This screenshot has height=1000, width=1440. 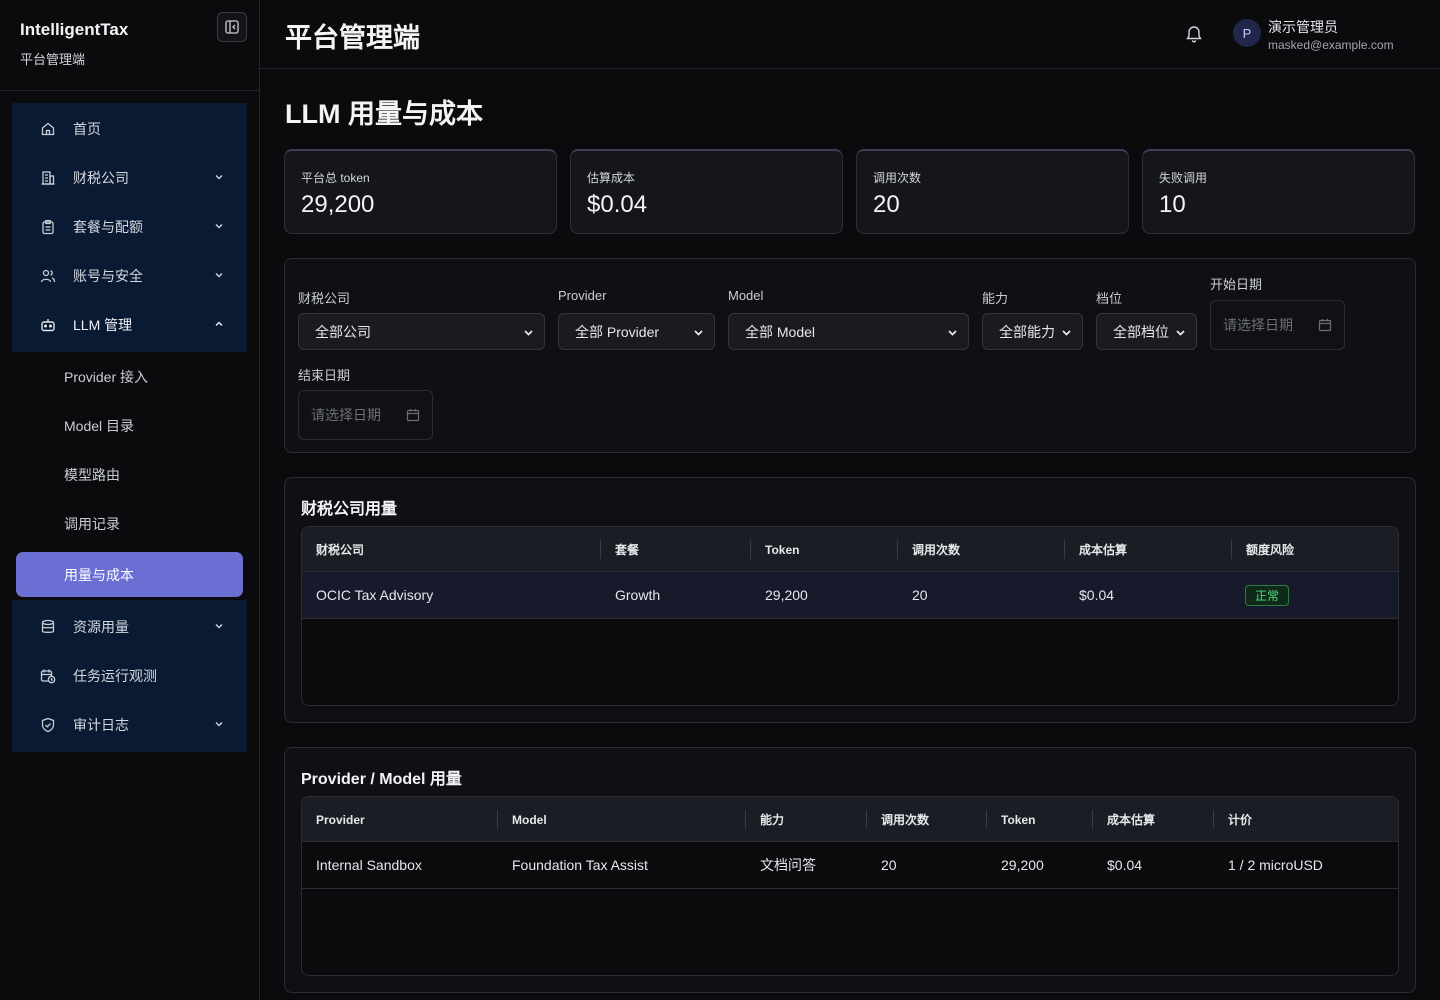 I want to click on company-select: 全部公司, so click(x=421, y=331).